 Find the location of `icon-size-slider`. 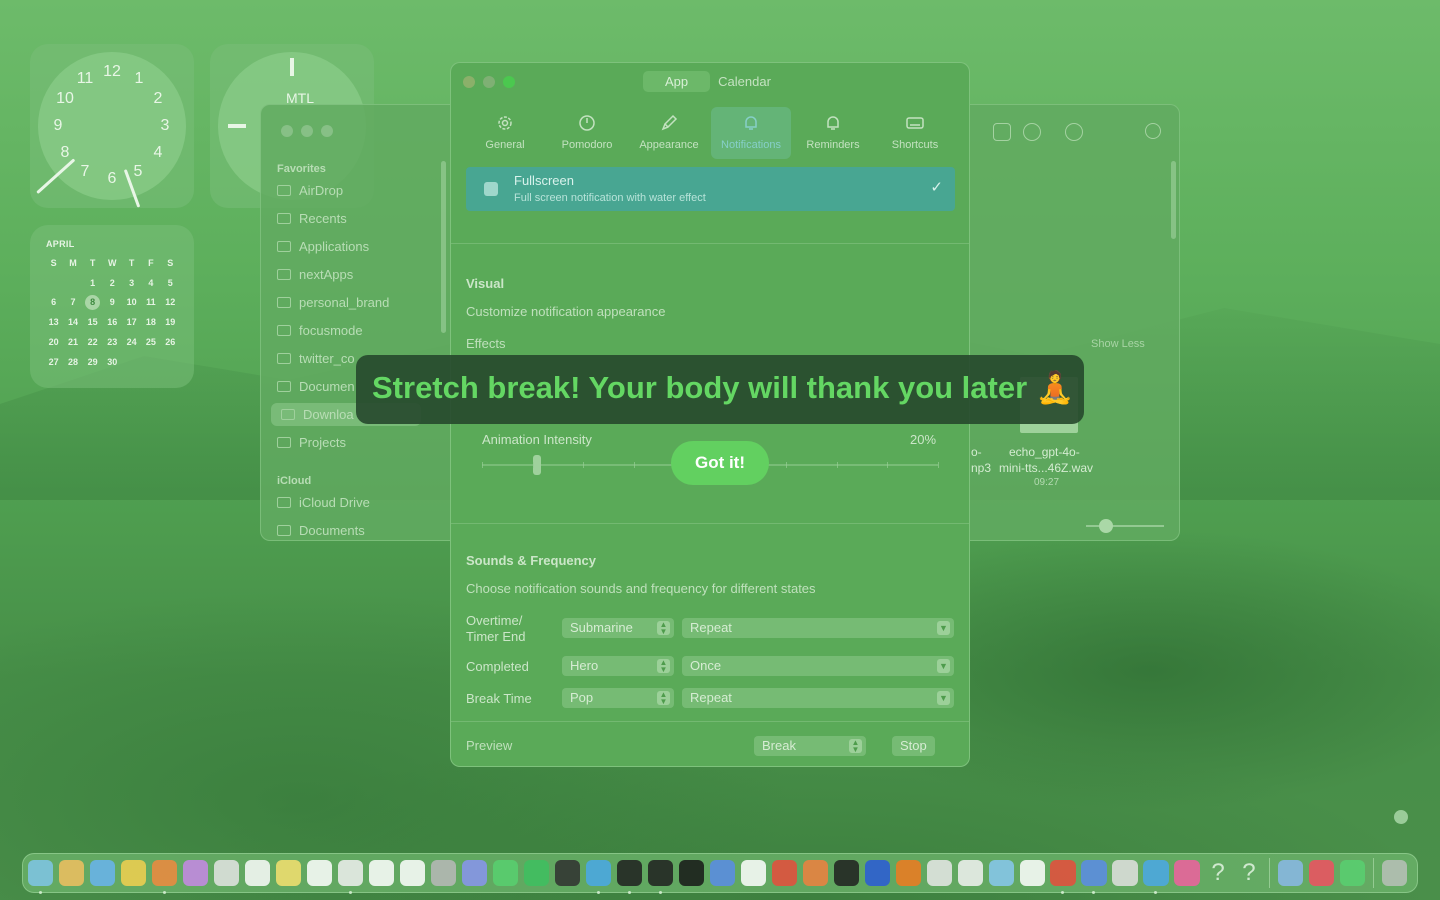

icon-size-slider is located at coordinates (1125, 526).